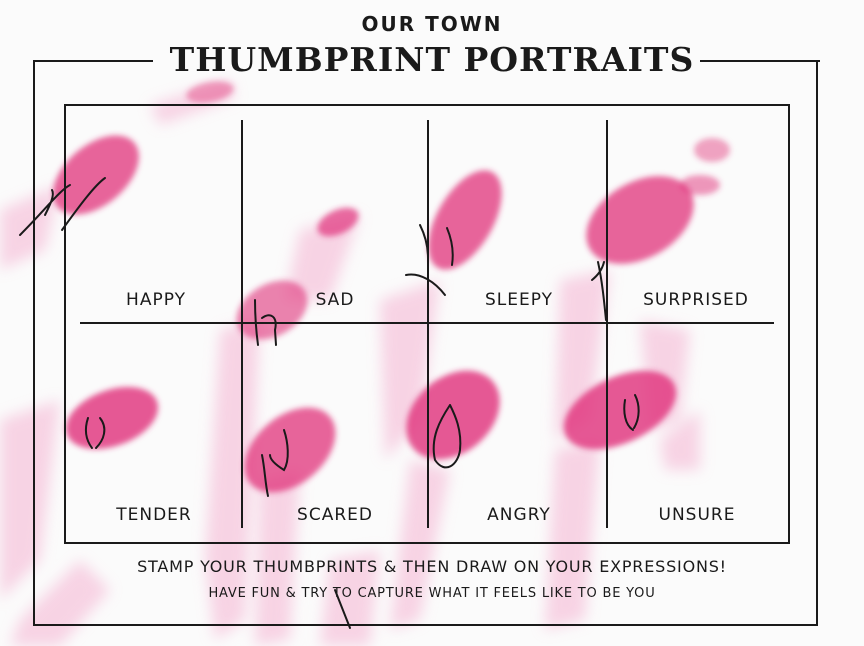  I want to click on card-title: THUMBPRINT PORTRAITS, so click(432, 59).